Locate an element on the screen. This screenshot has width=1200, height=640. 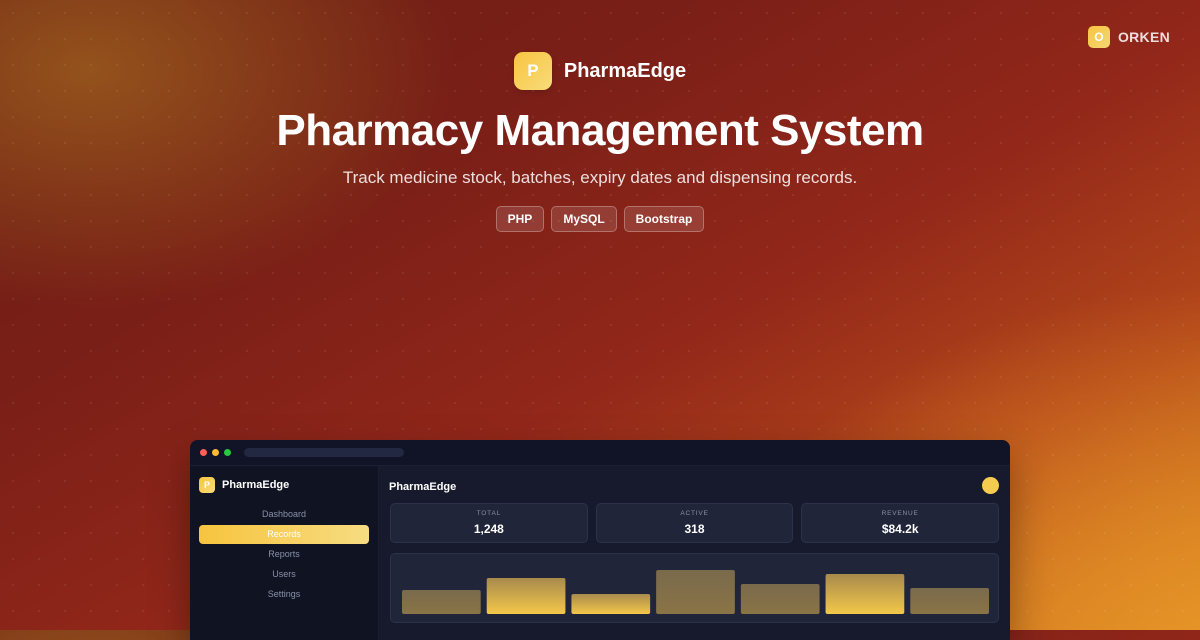
sidebar-item-dashboard: Dashboard is located at coordinates (284, 514).